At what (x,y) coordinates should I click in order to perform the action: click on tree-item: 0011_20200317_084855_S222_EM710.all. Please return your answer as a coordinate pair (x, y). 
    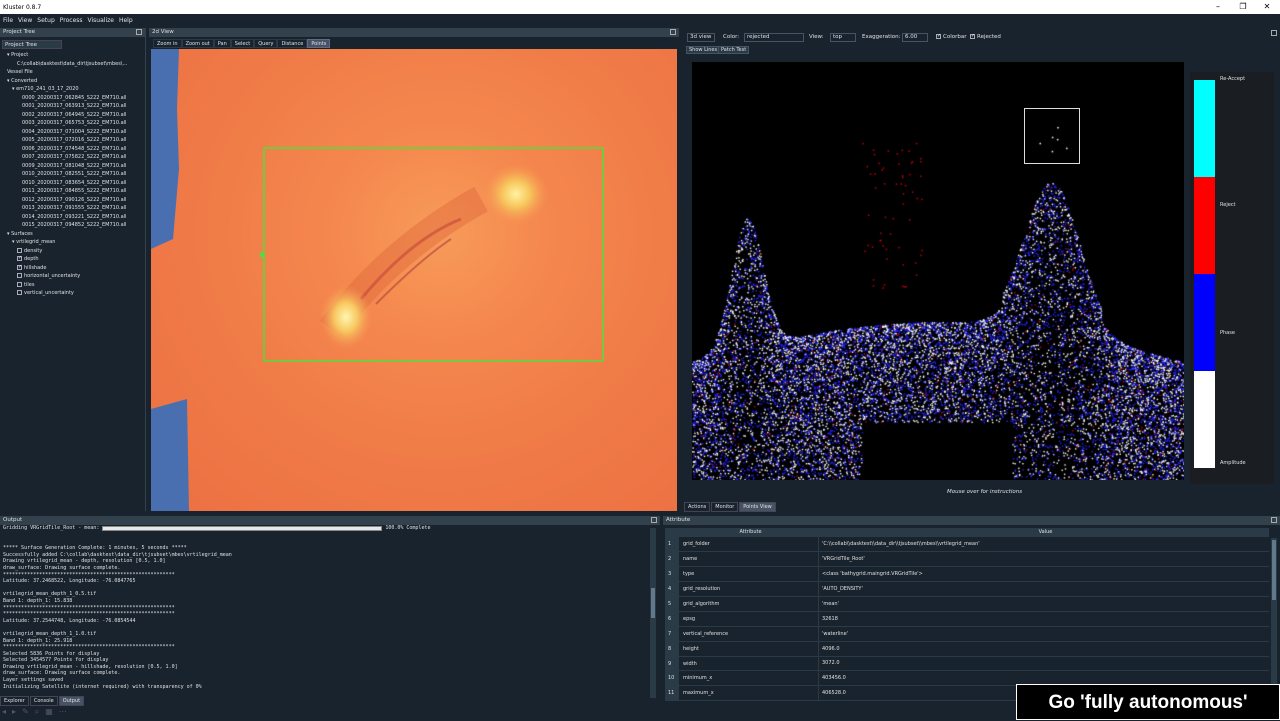
    Looking at the image, I should click on (73, 191).